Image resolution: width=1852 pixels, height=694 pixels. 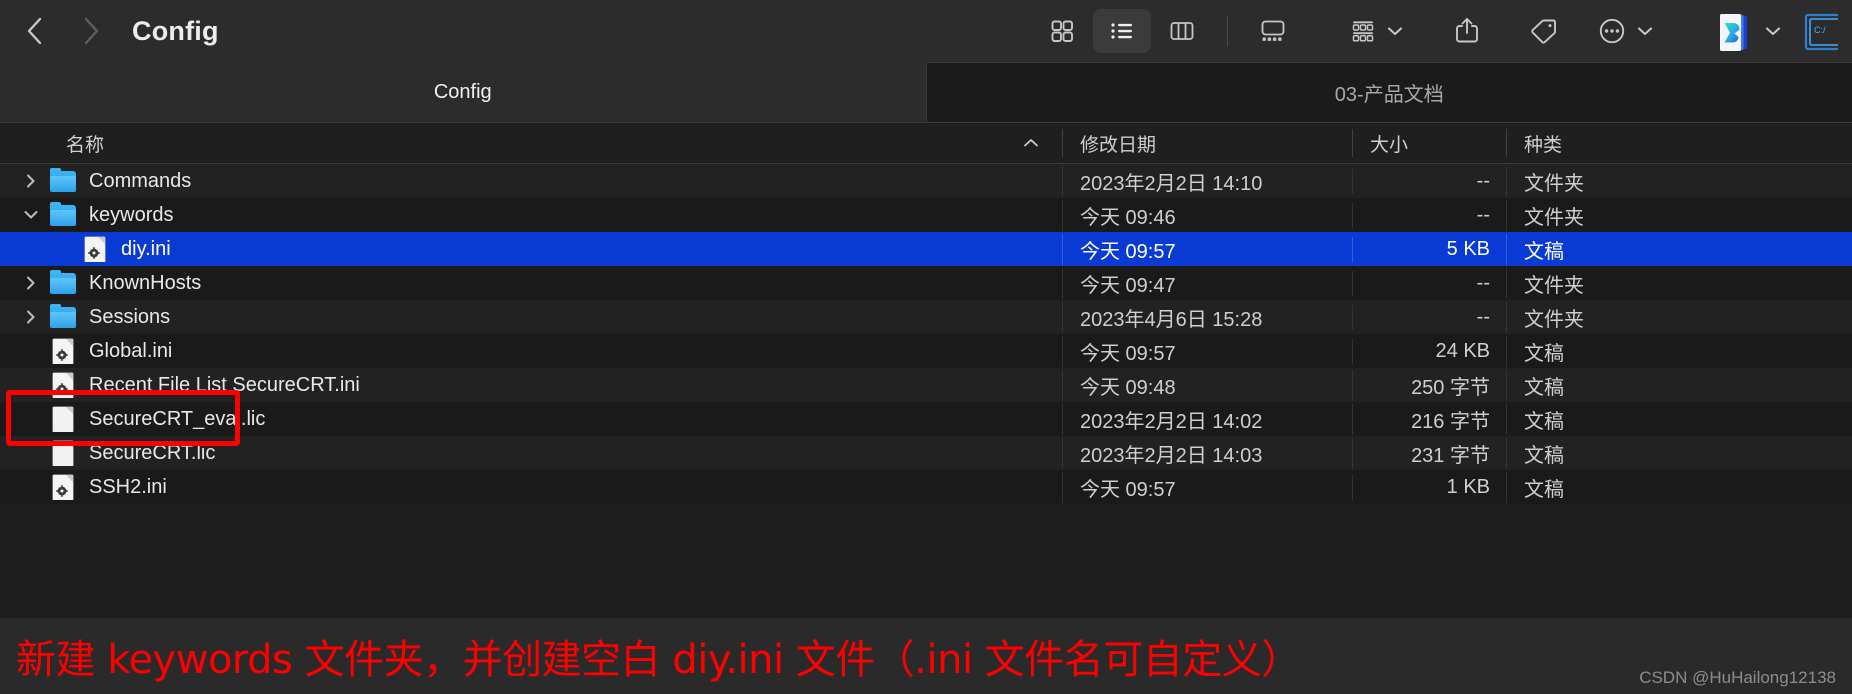 What do you see at coordinates (31, 215) in the screenshot?
I see `disclosure-triangle-expanded` at bounding box center [31, 215].